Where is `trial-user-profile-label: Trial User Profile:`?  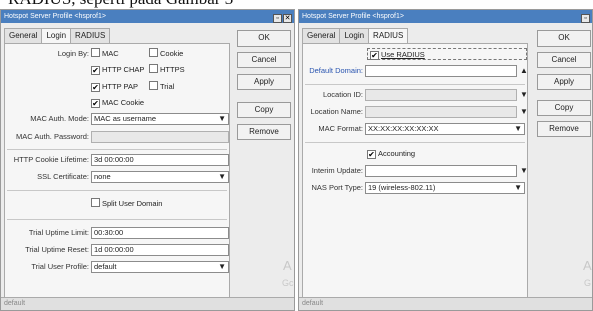 trial-user-profile-label: Trial User Profile: is located at coordinates (60, 266).